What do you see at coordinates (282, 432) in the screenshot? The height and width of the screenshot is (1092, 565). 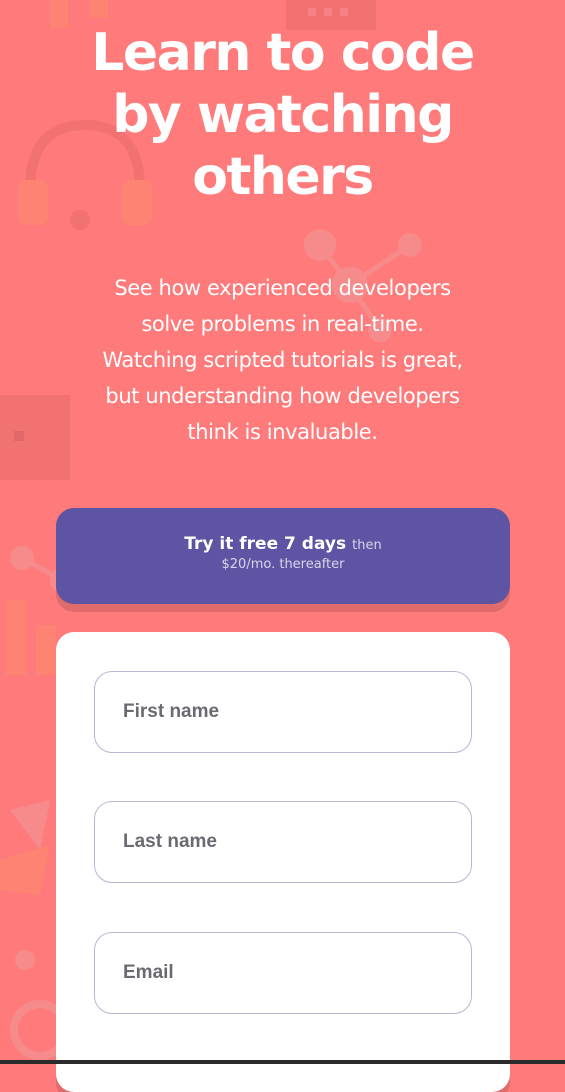 I see `hero-description-line: think is invaluable.` at bounding box center [282, 432].